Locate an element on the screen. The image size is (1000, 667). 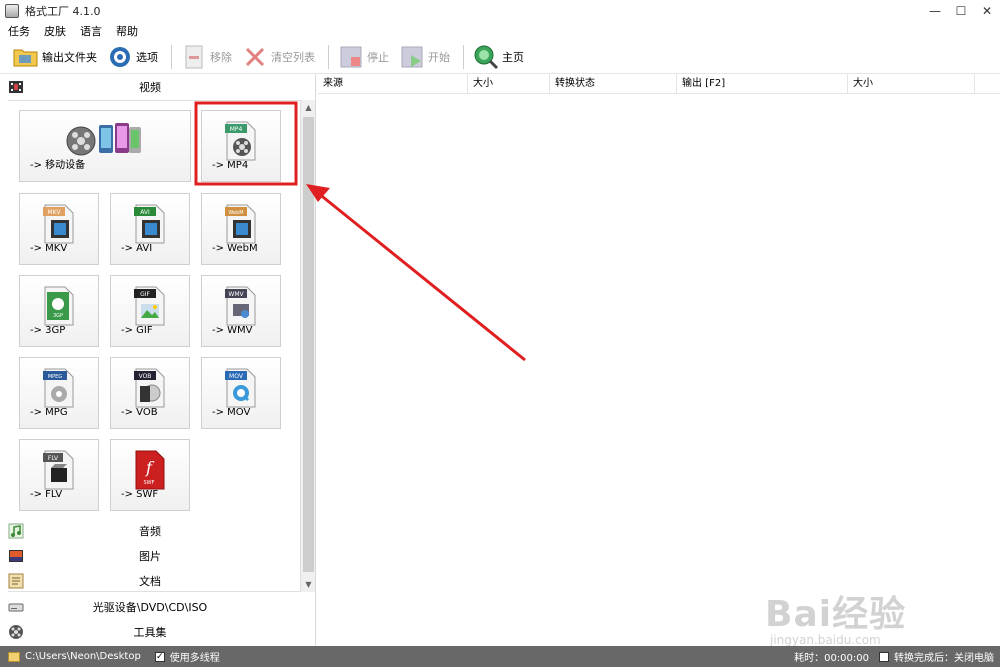
category-label: 文档 is located at coordinates (150, 582).